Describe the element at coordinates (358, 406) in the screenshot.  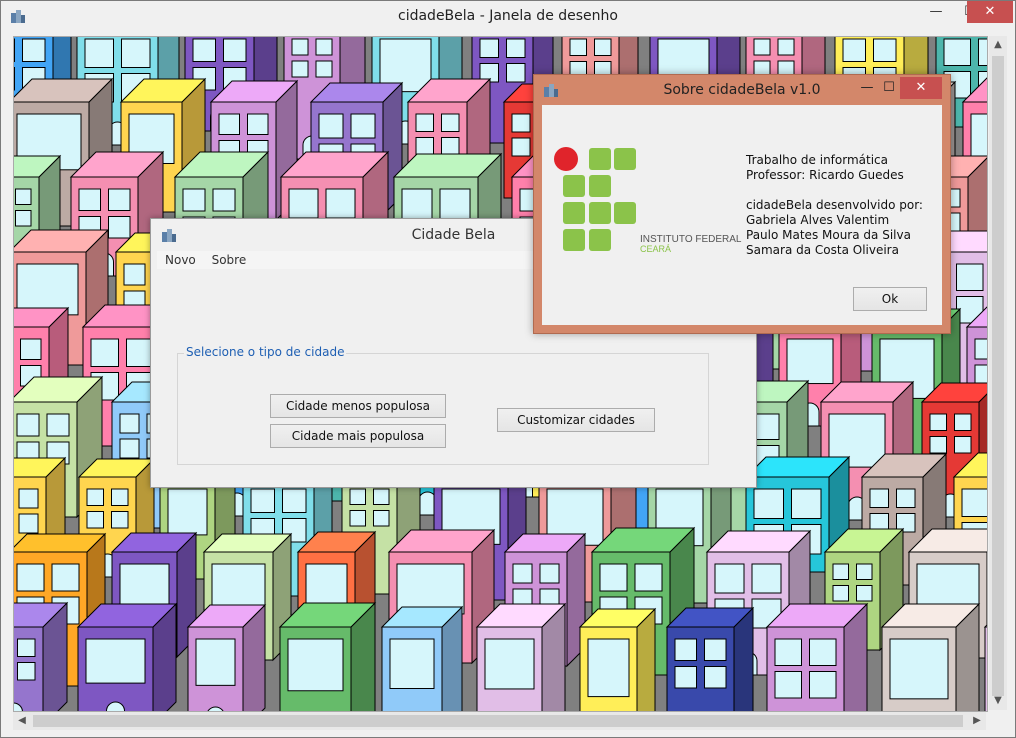
I see `less-populated-button: Cidade menos populosa` at that location.